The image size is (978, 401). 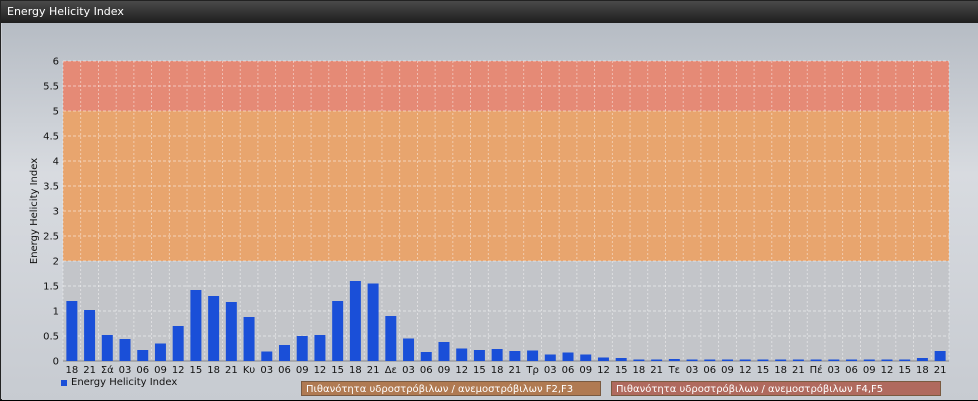 I want to click on y-tick-label: 1.5, so click(x=51, y=287).